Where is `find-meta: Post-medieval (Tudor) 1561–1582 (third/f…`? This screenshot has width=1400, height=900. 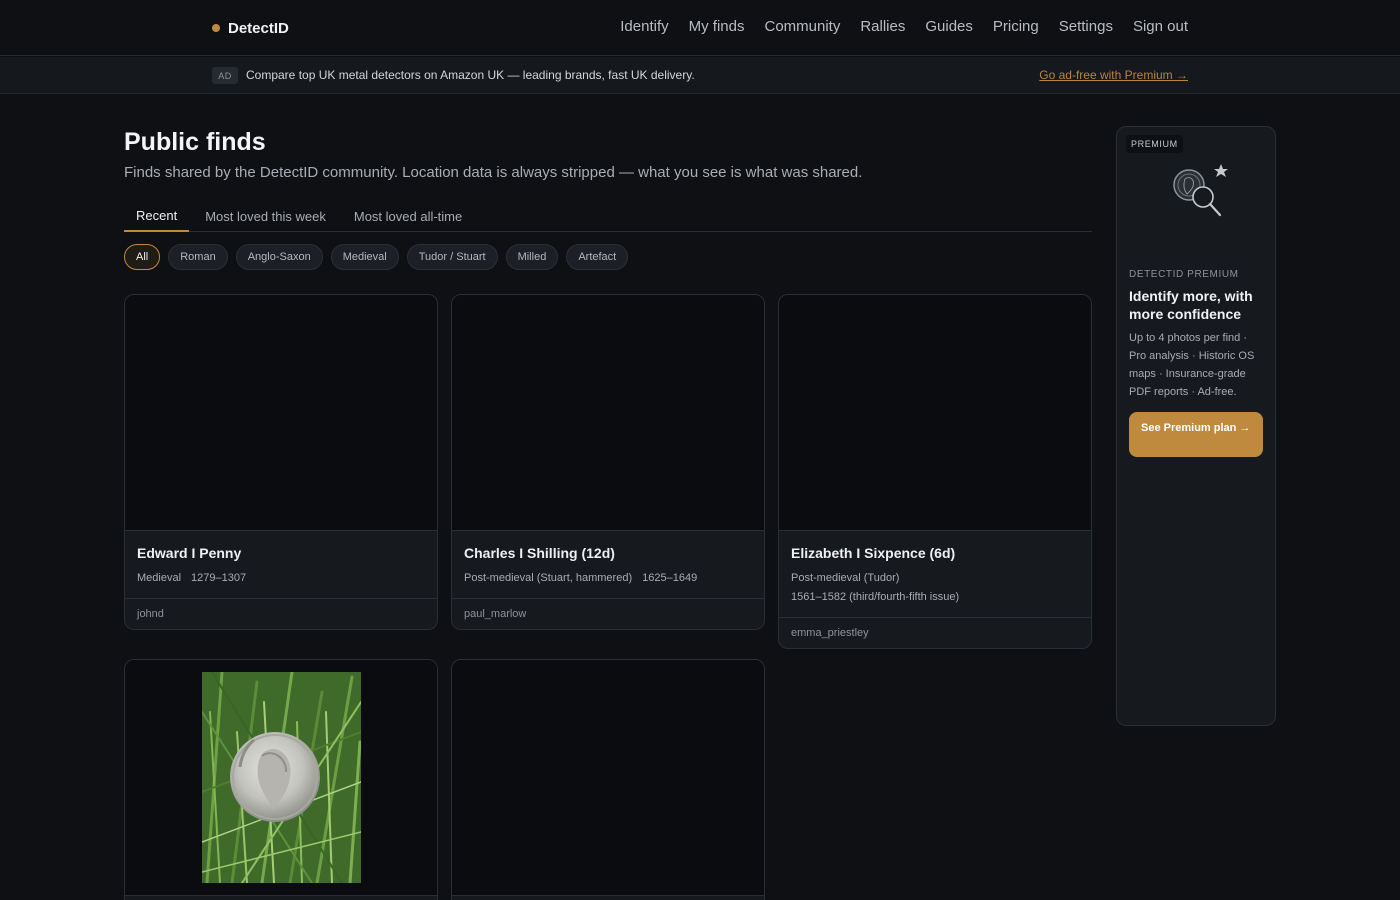 find-meta: Post-medieval (Tudor) 1561–1582 (third/f… is located at coordinates (935, 588).